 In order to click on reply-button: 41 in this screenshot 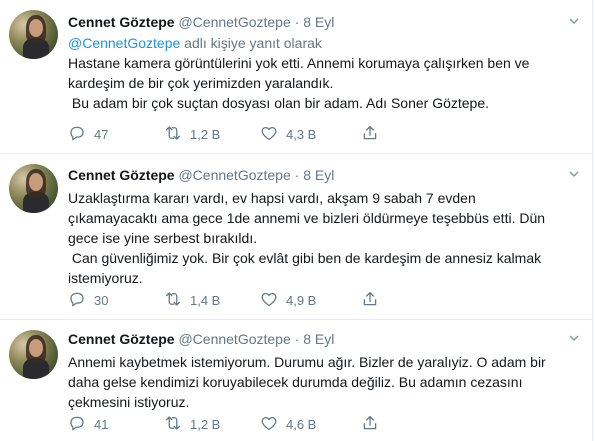, I will do `click(88, 424)`.